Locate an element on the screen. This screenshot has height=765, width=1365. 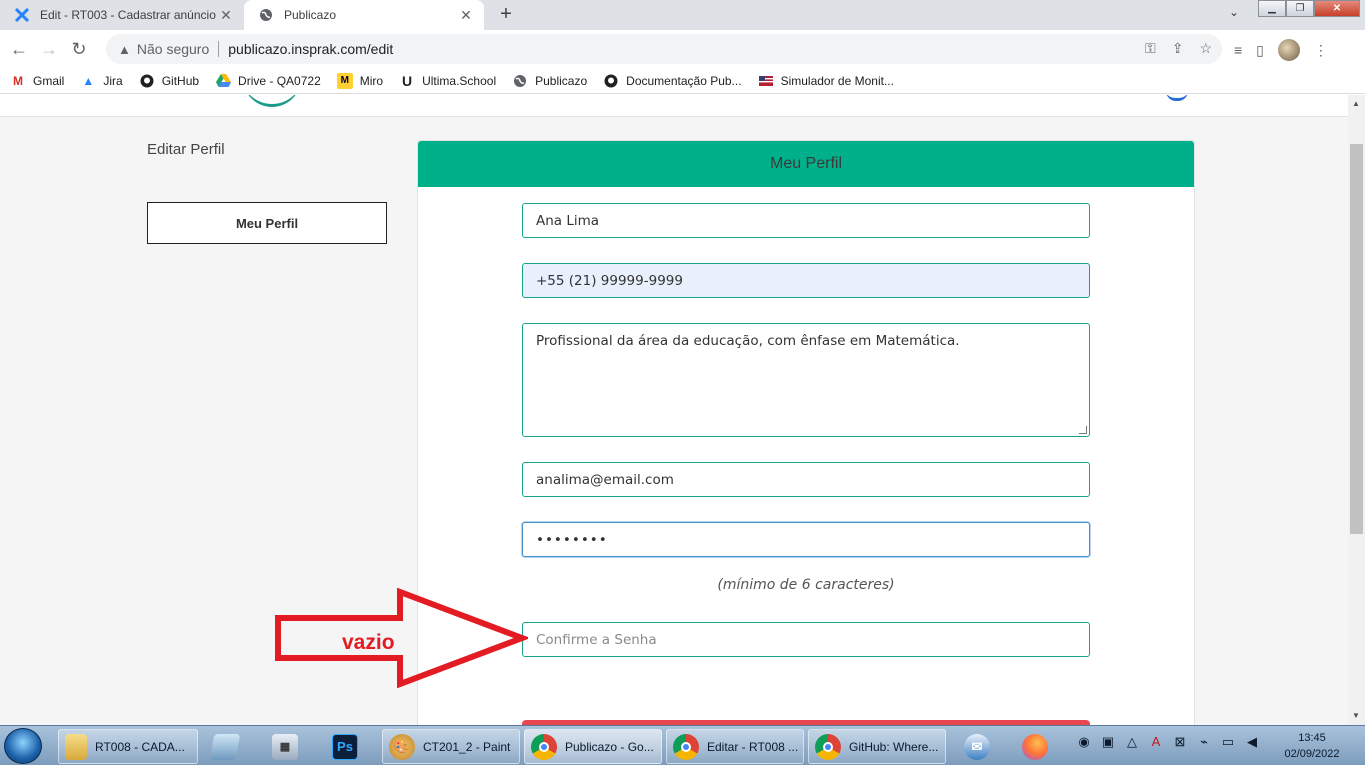
network-error-icon: ⊠ is located at coordinates (1180, 742).